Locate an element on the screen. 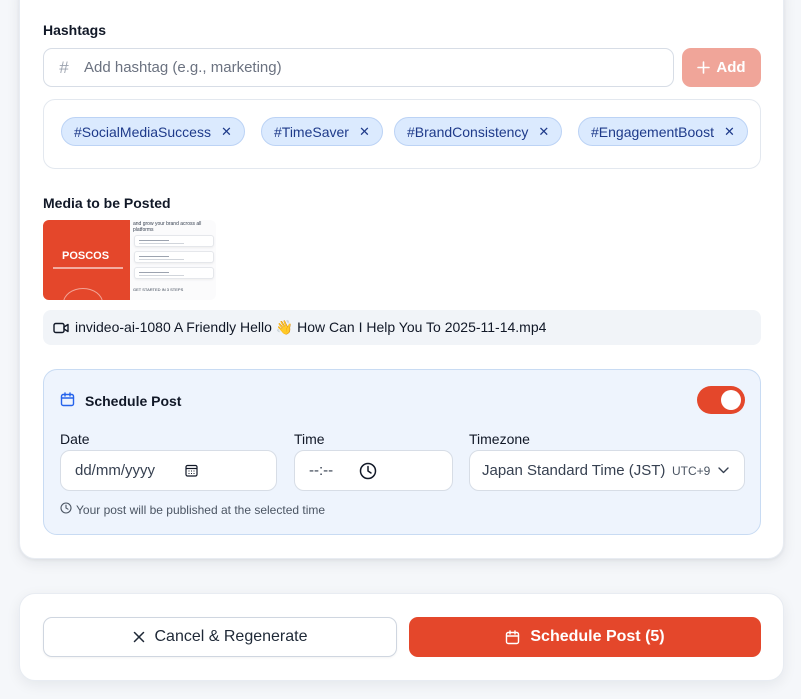 The width and height of the screenshot is (801, 699). date-input: dd/mm/yyyy is located at coordinates (168, 470).